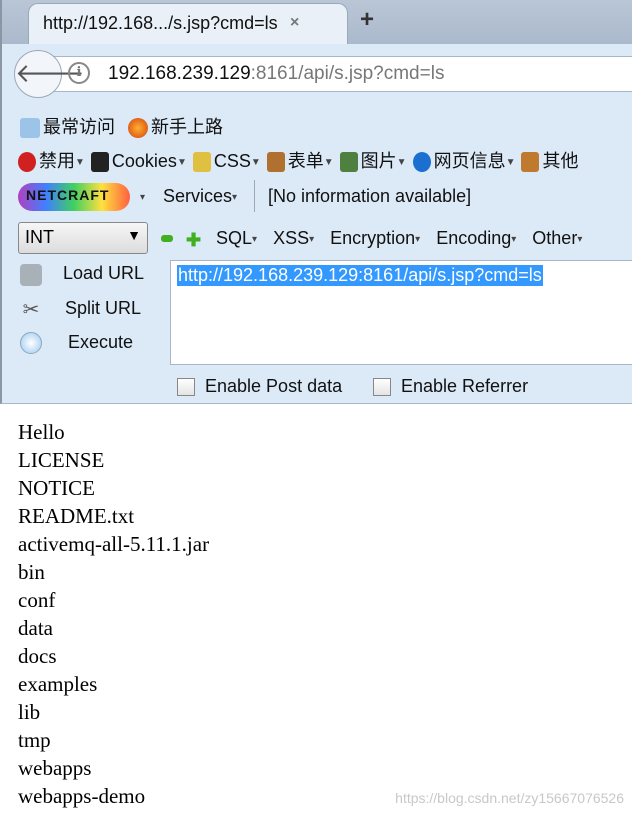 The width and height of the screenshot is (632, 817). Describe the element at coordinates (76, 516) in the screenshot. I see `output-line: README.txt` at that location.